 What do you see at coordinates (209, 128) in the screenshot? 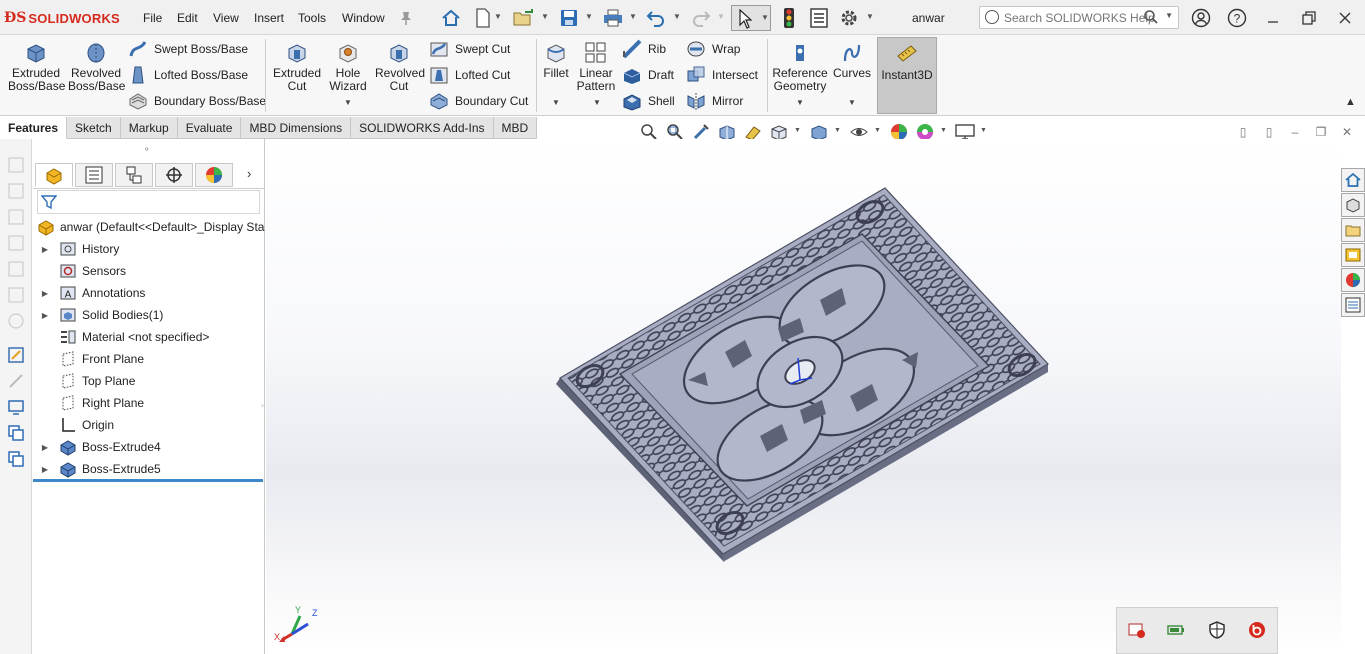
I see `tab-evaluate: Evaluate` at bounding box center [209, 128].